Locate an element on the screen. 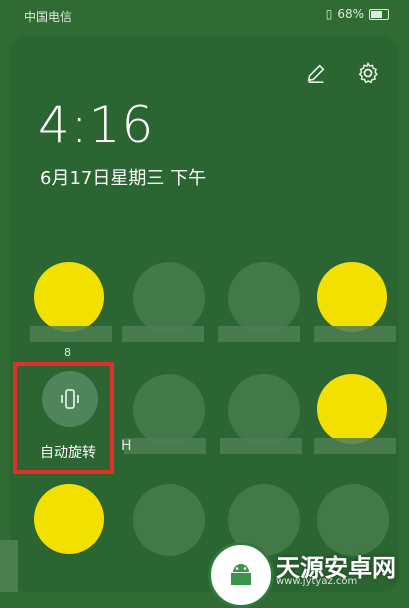 This screenshot has width=409, height=608. status-bar: 中国电信 ▯ 68% is located at coordinates (204, 16).